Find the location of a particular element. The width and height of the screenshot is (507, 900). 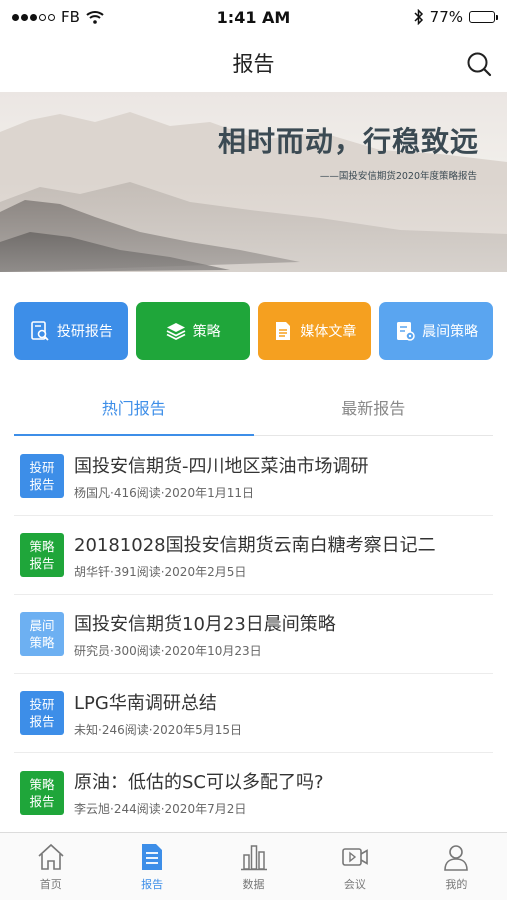

document-icon is located at coordinates (283, 331).